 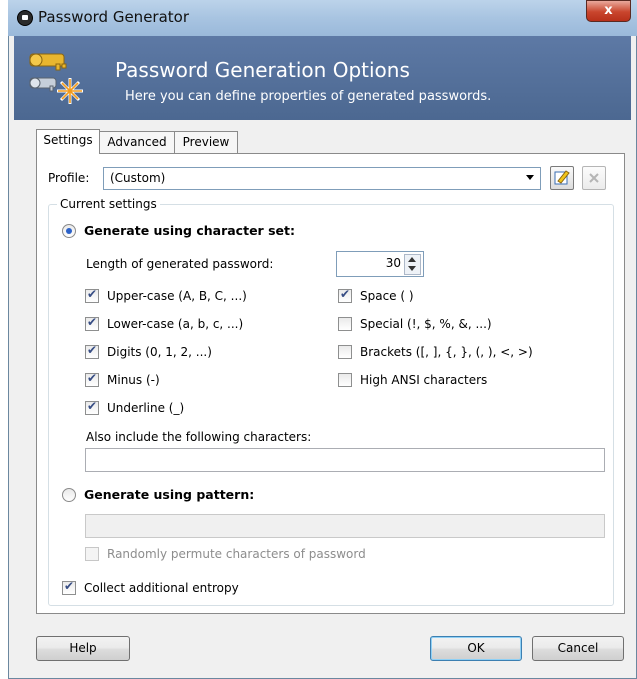 I want to click on lock-icon, so click(x=25, y=18).